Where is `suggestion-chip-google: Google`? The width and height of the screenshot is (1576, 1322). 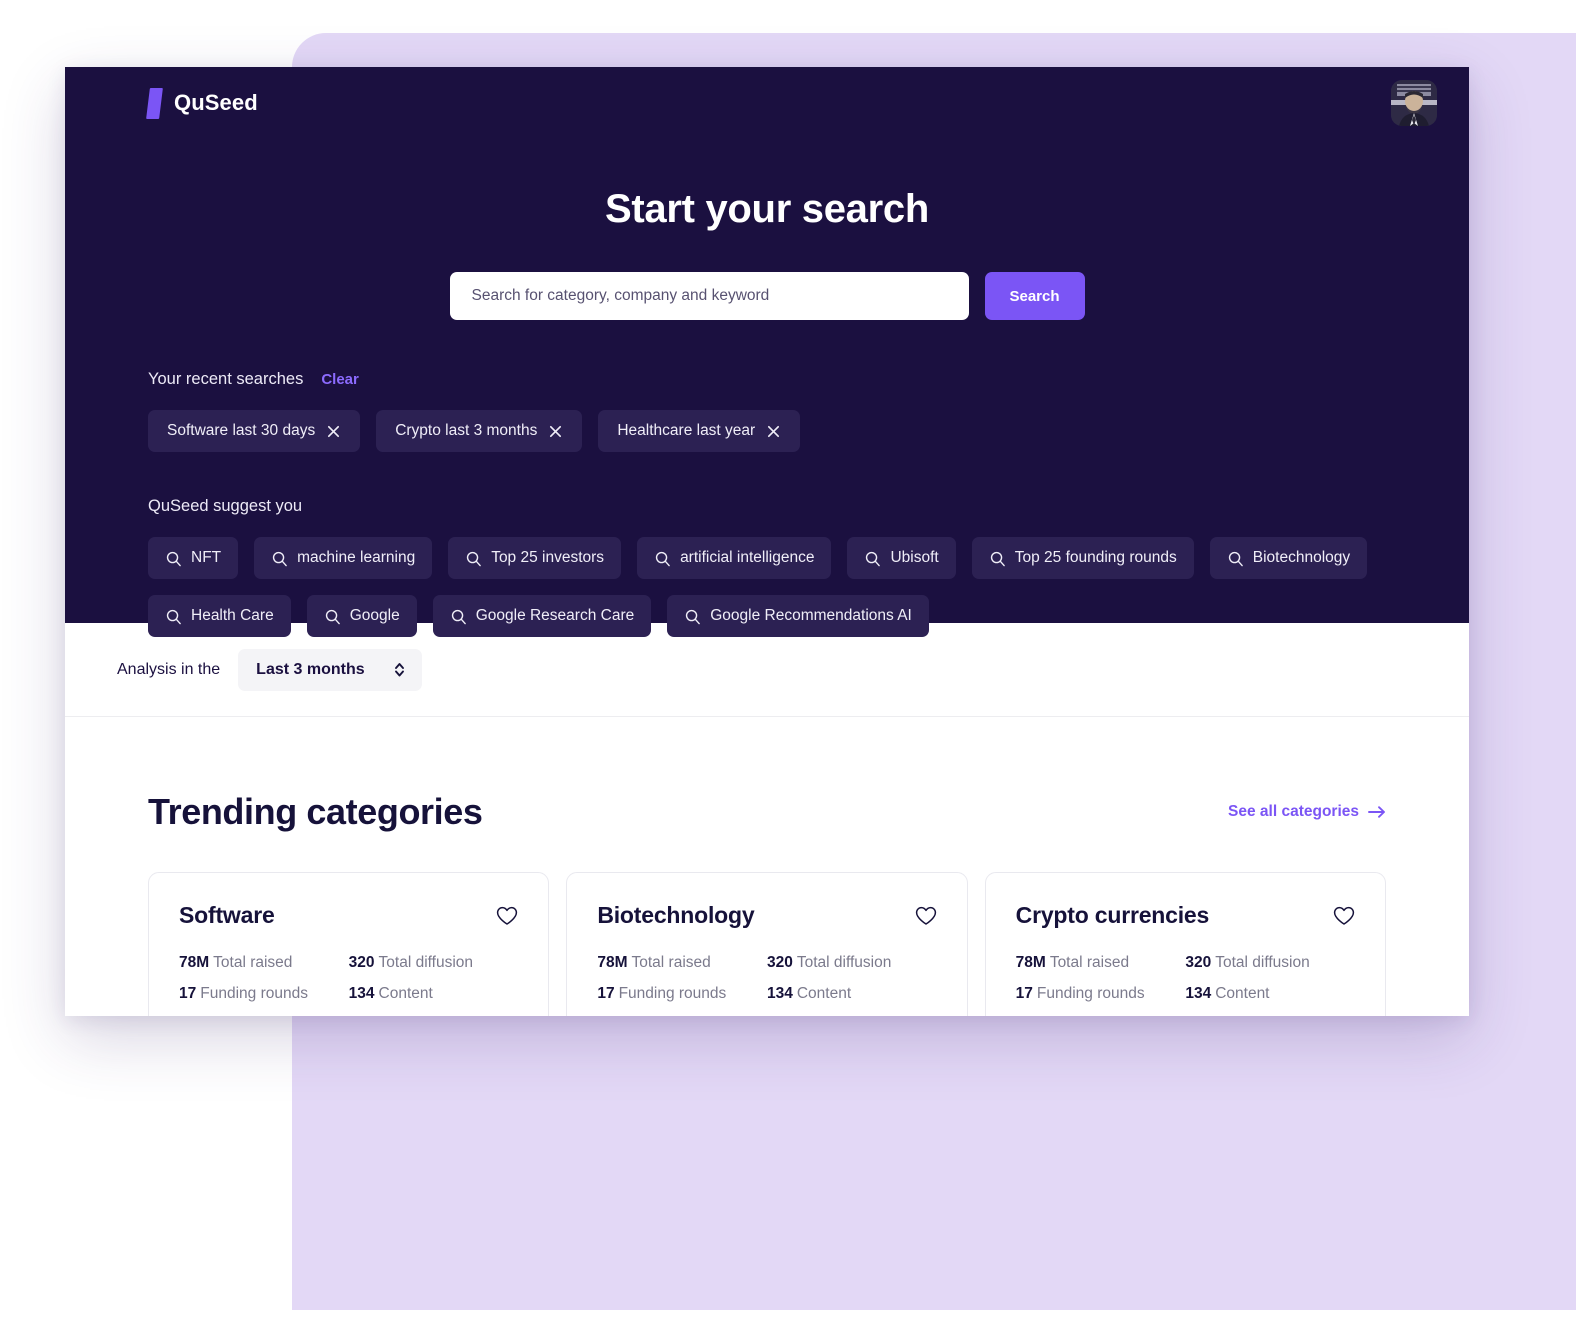
suggestion-chip-google: Google is located at coordinates (361, 616).